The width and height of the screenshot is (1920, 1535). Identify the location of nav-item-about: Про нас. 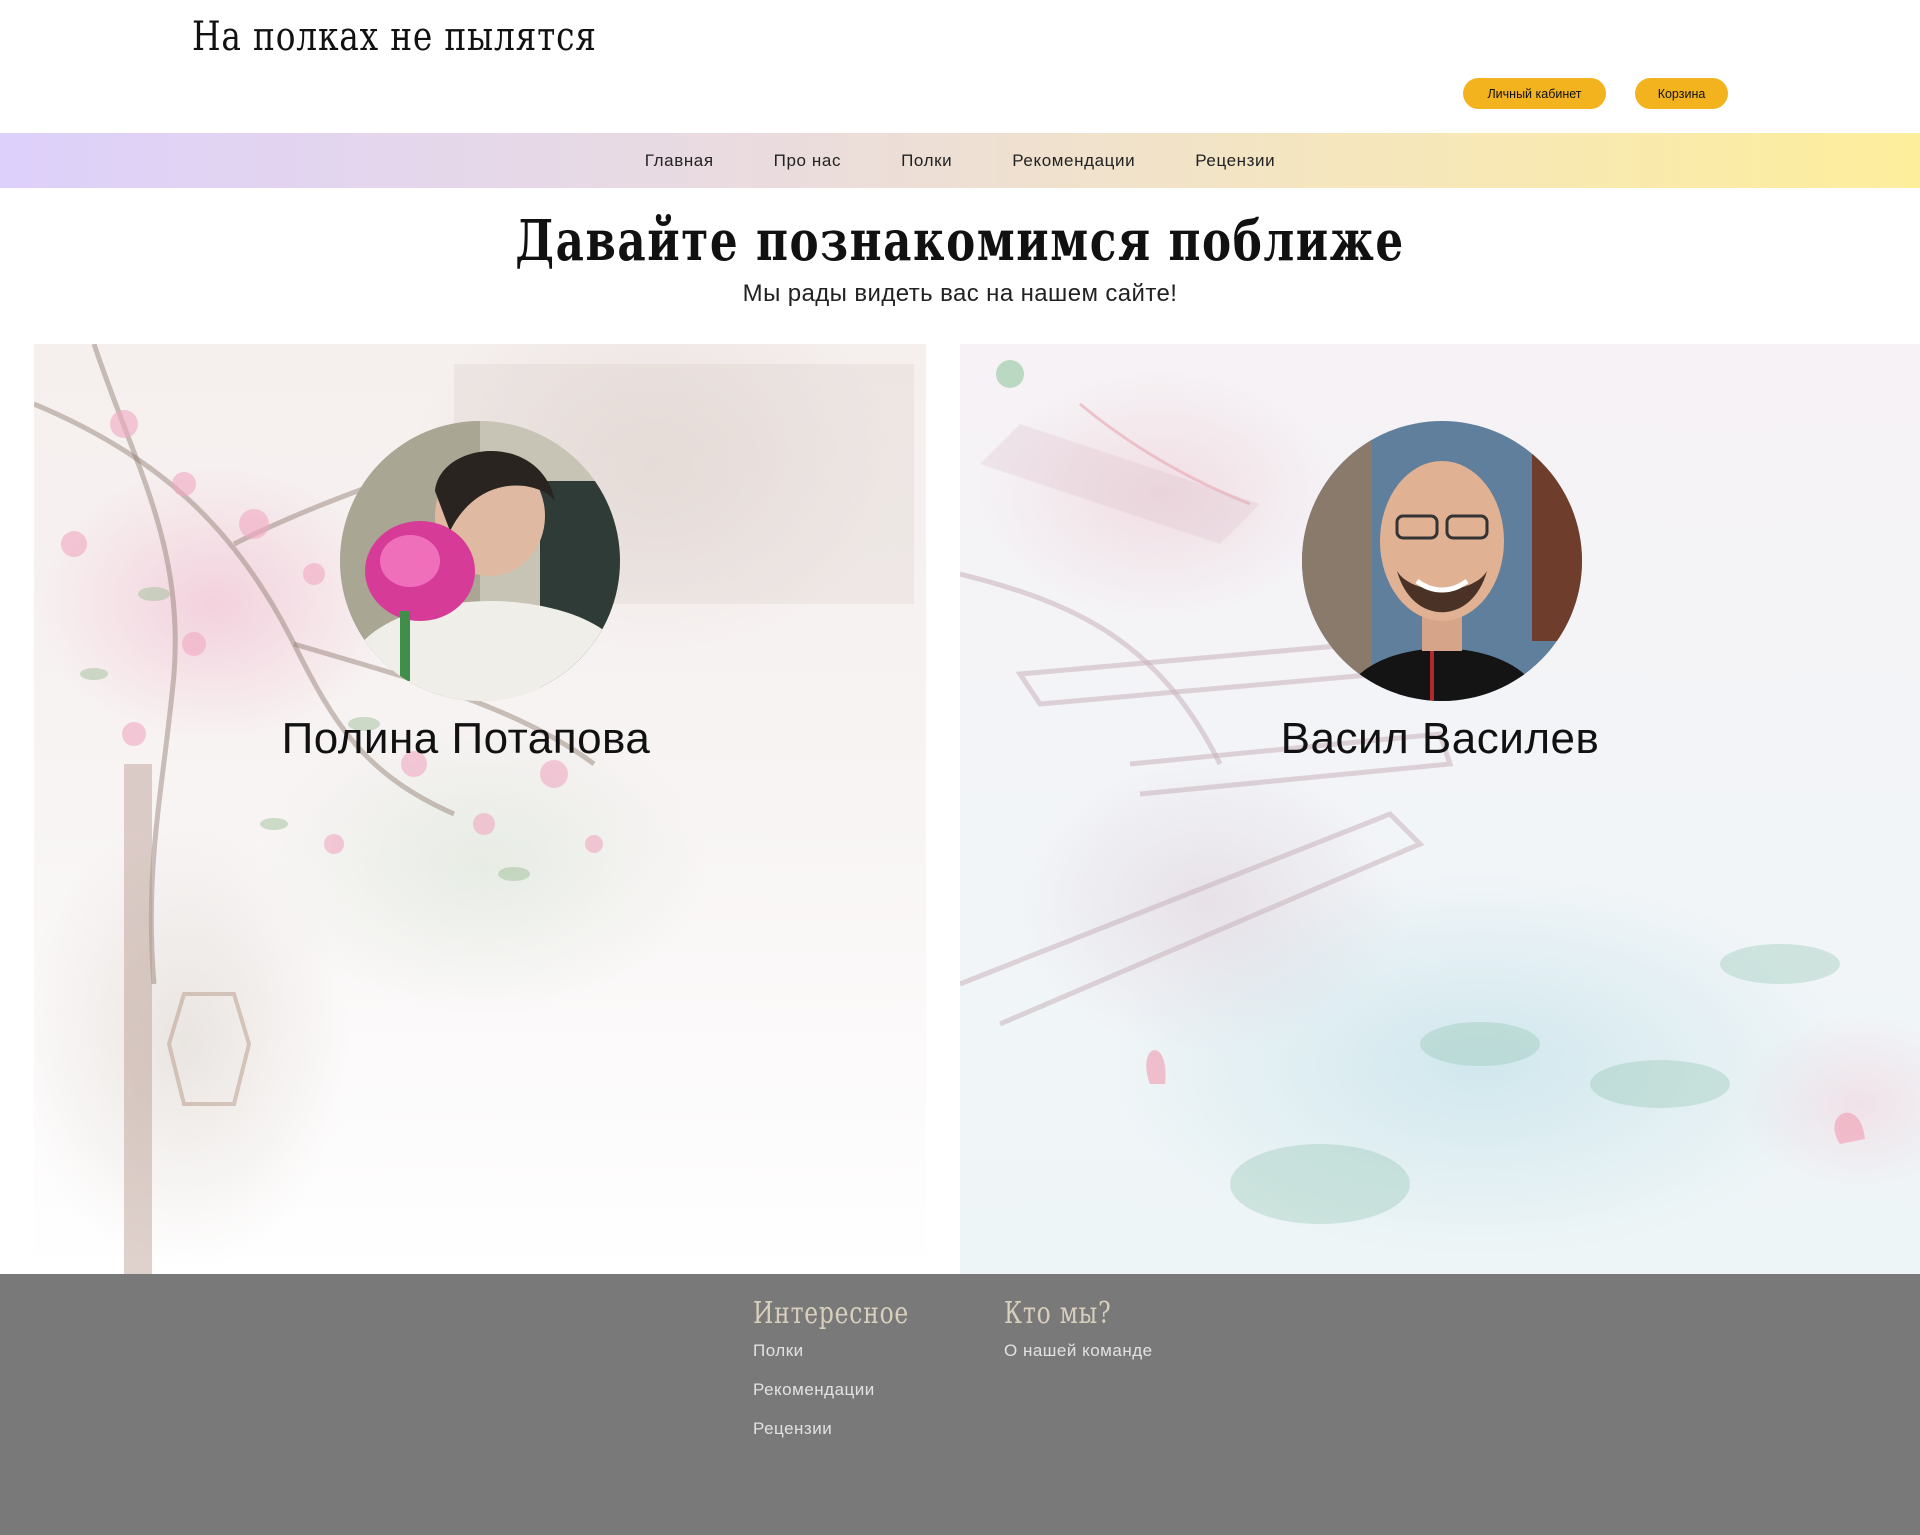
(807, 161).